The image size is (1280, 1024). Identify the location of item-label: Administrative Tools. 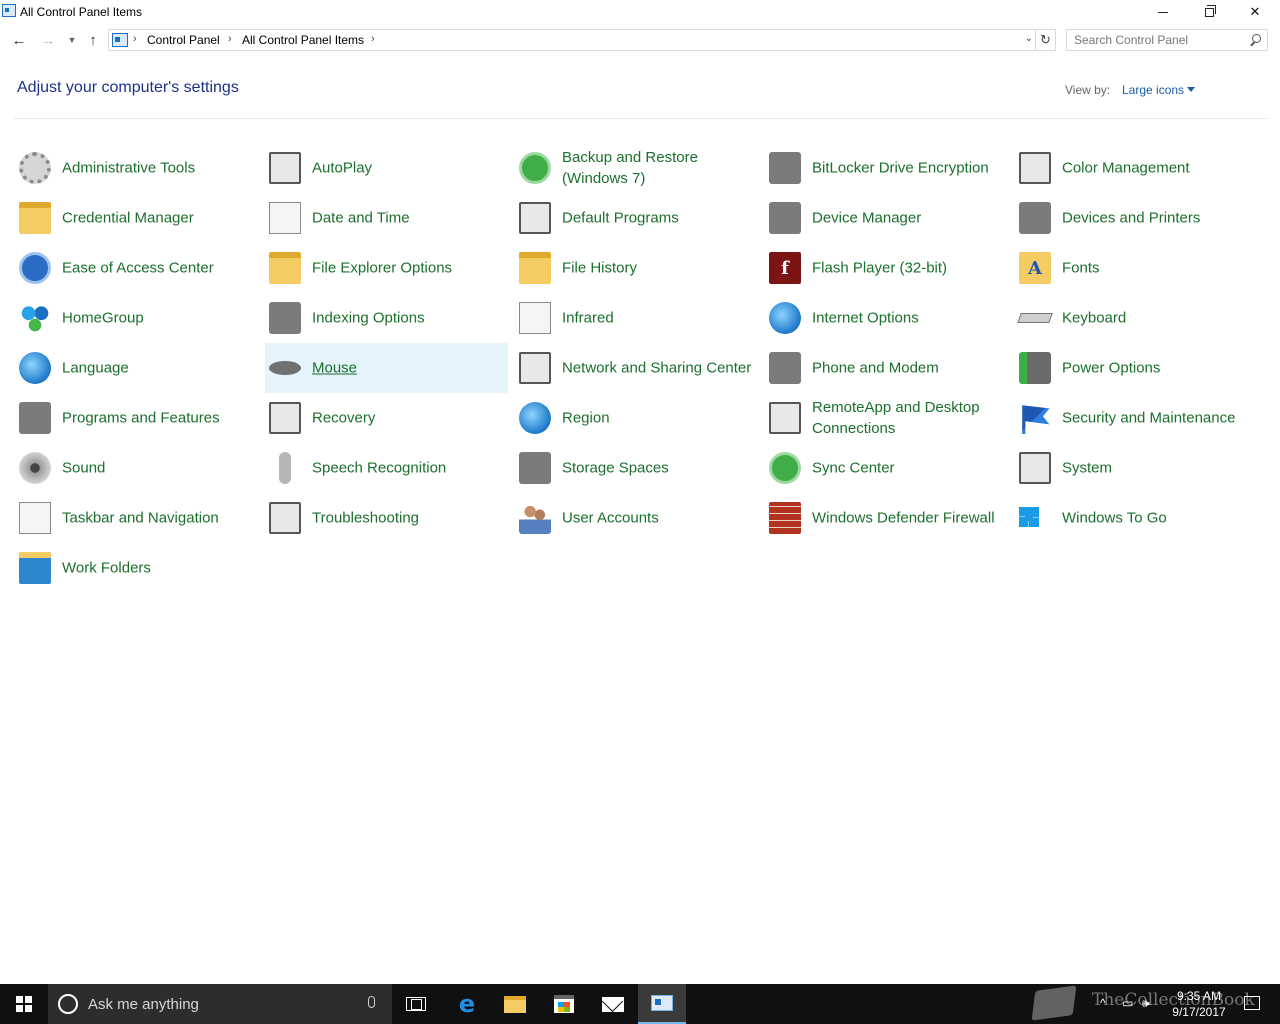
(157, 168).